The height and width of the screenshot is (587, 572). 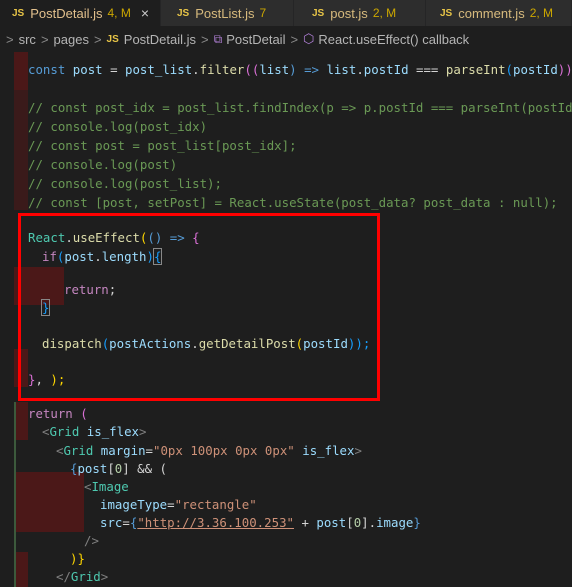 What do you see at coordinates (106, 486) in the screenshot?
I see `code-line: <Image` at bounding box center [106, 486].